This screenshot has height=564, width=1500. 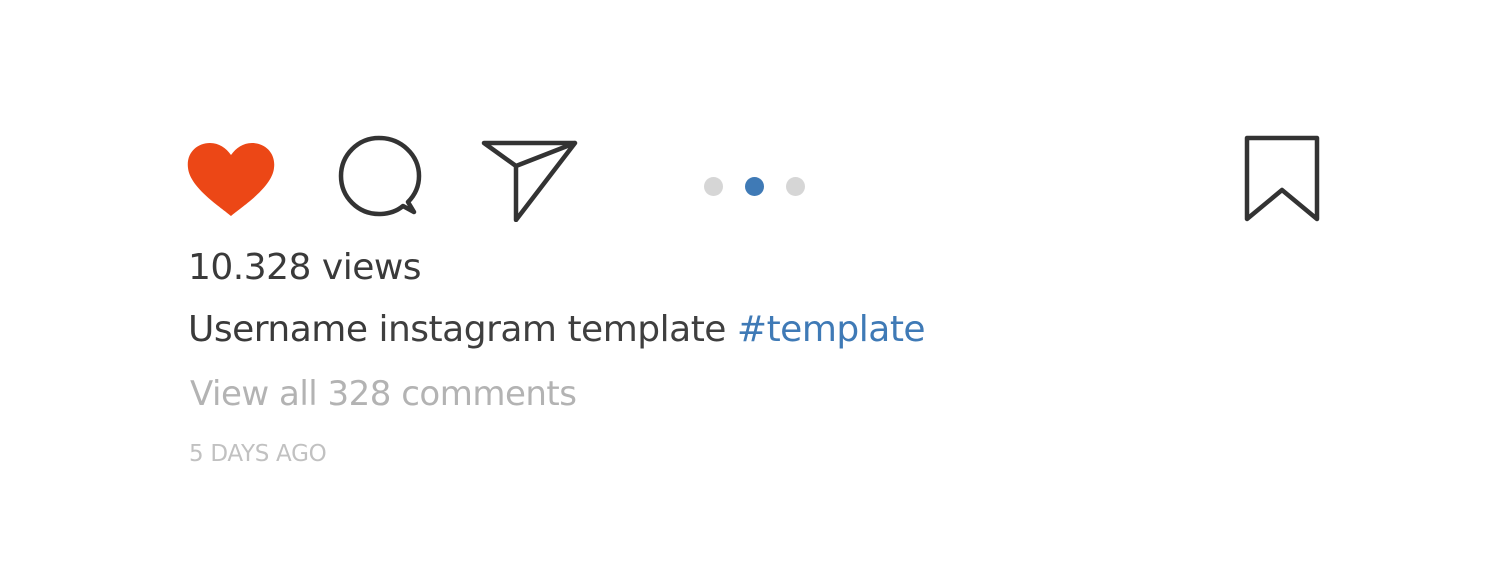 I want to click on send-icon, so click(x=530, y=179).